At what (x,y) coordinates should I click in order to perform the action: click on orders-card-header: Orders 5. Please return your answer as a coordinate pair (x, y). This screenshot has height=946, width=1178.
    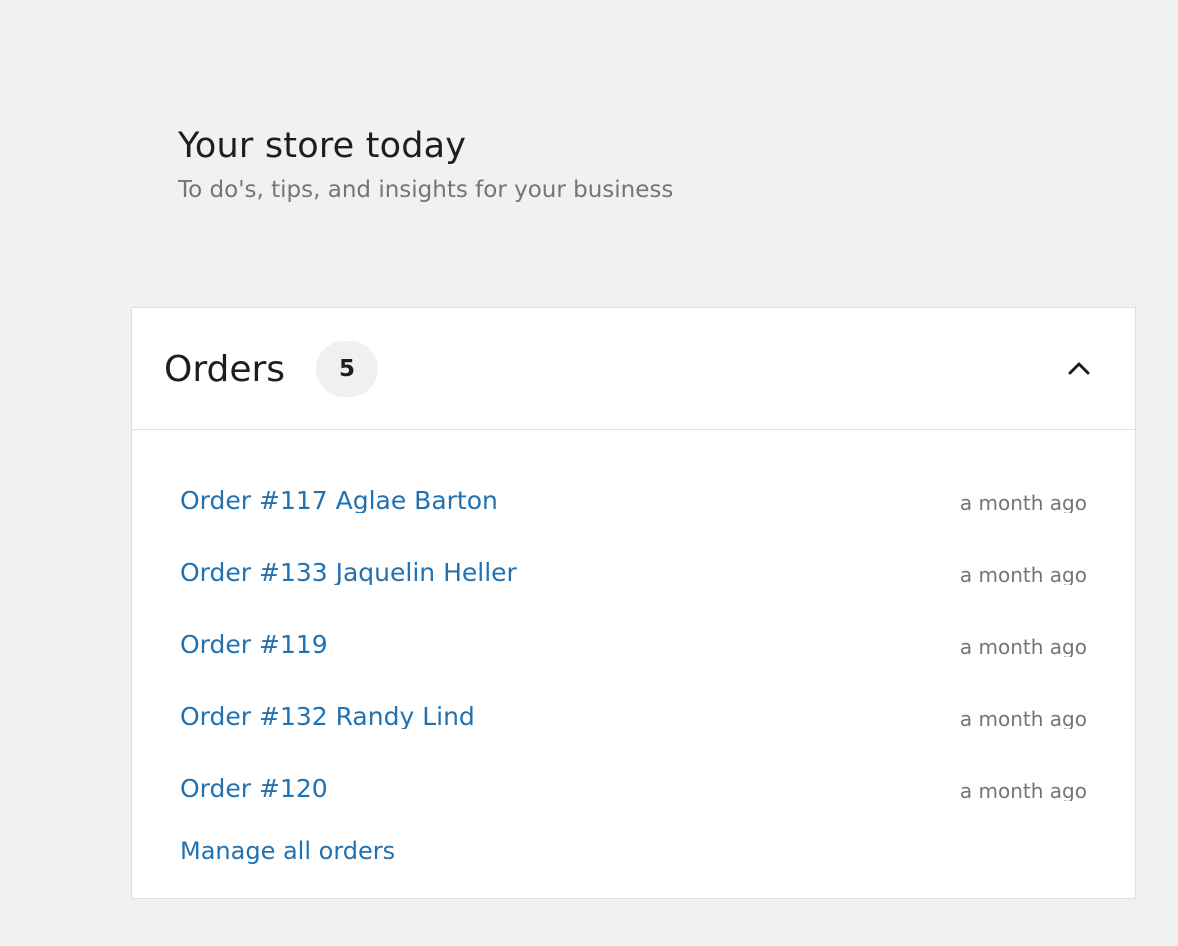
    Looking at the image, I should click on (633, 369).